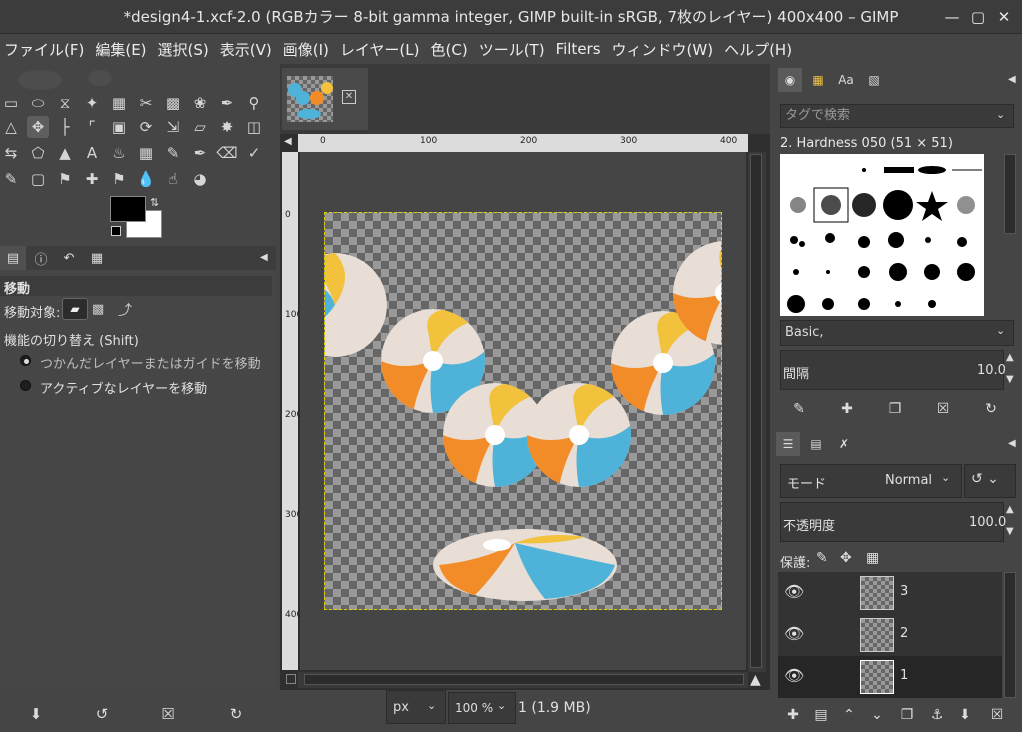  What do you see at coordinates (380, 49) in the screenshot?
I see `menu-layer: レイヤー(L)` at bounding box center [380, 49].